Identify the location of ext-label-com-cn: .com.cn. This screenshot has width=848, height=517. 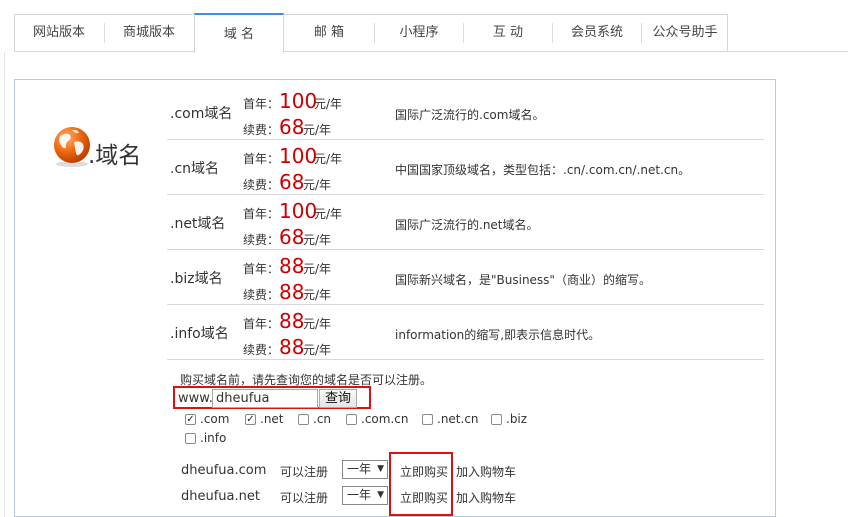
(385, 419).